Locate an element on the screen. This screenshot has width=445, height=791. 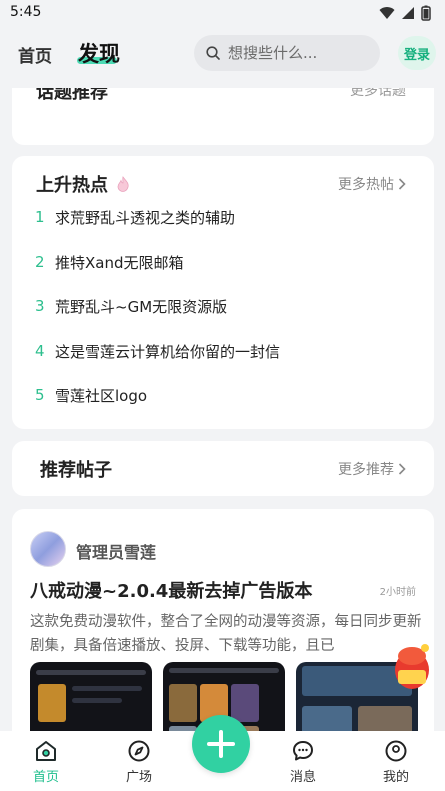
topic-card-title: 话题推荐 is located at coordinates (72, 95).